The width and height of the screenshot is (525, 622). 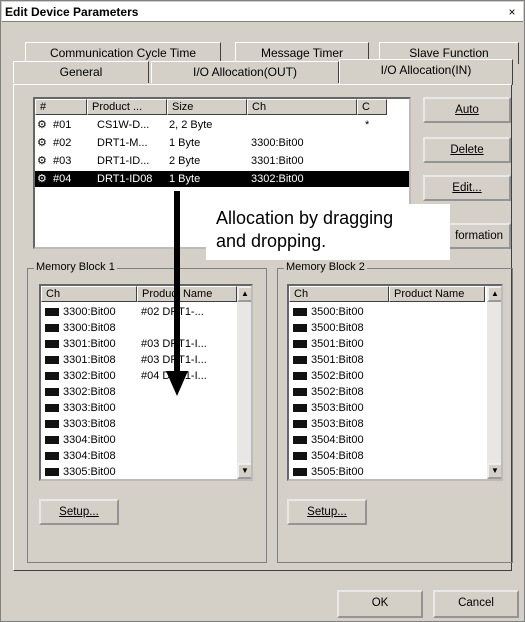 I want to click on tab-io-allocation-out: I/O Allocation(OUT), so click(x=245, y=72).